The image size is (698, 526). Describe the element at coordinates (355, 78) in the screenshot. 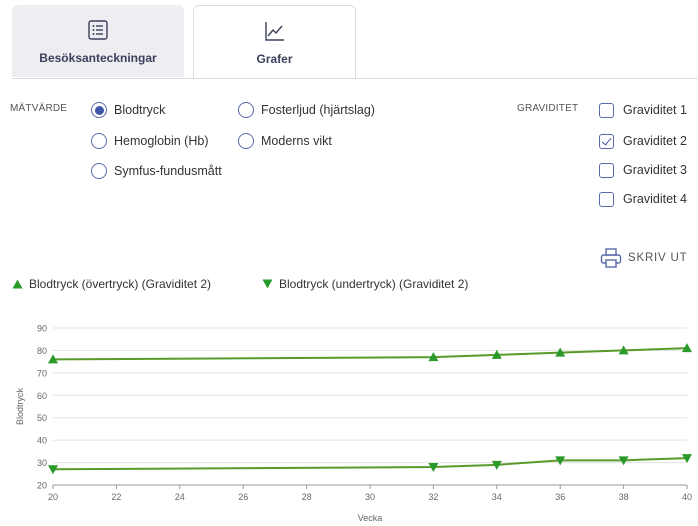

I see `tab-divider` at that location.